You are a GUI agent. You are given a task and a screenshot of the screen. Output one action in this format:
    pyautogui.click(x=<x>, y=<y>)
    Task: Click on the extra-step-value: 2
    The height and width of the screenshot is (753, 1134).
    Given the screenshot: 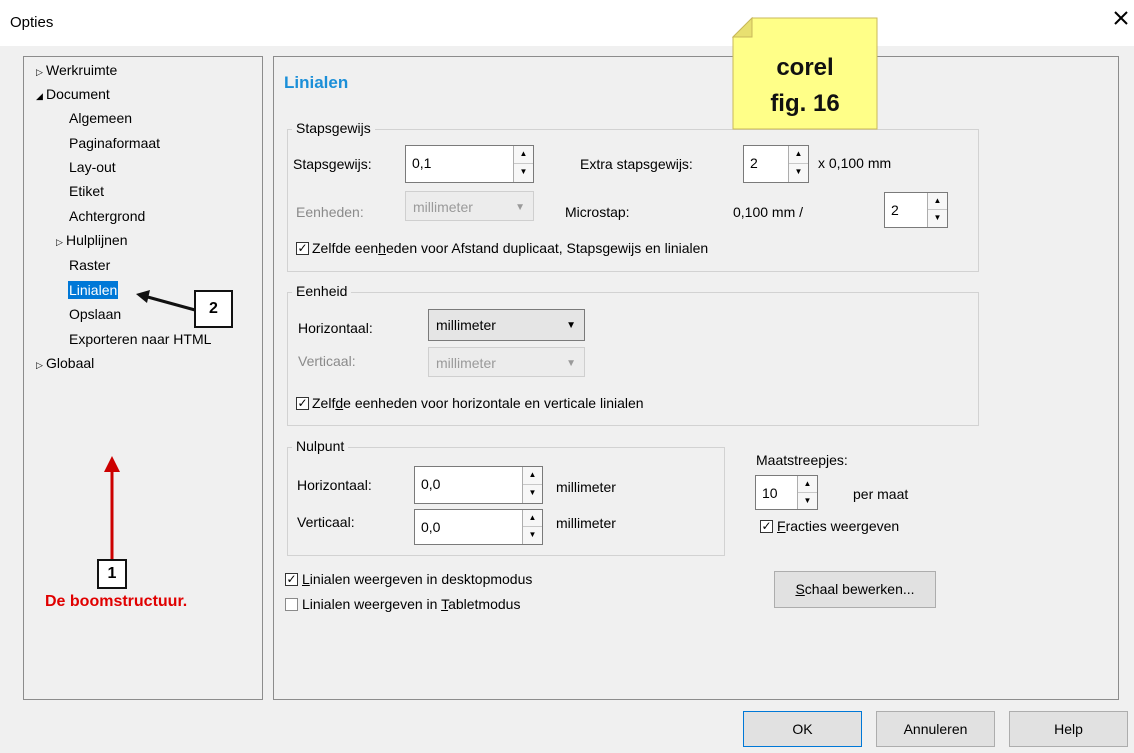 What is the action you would take?
    pyautogui.click(x=754, y=163)
    